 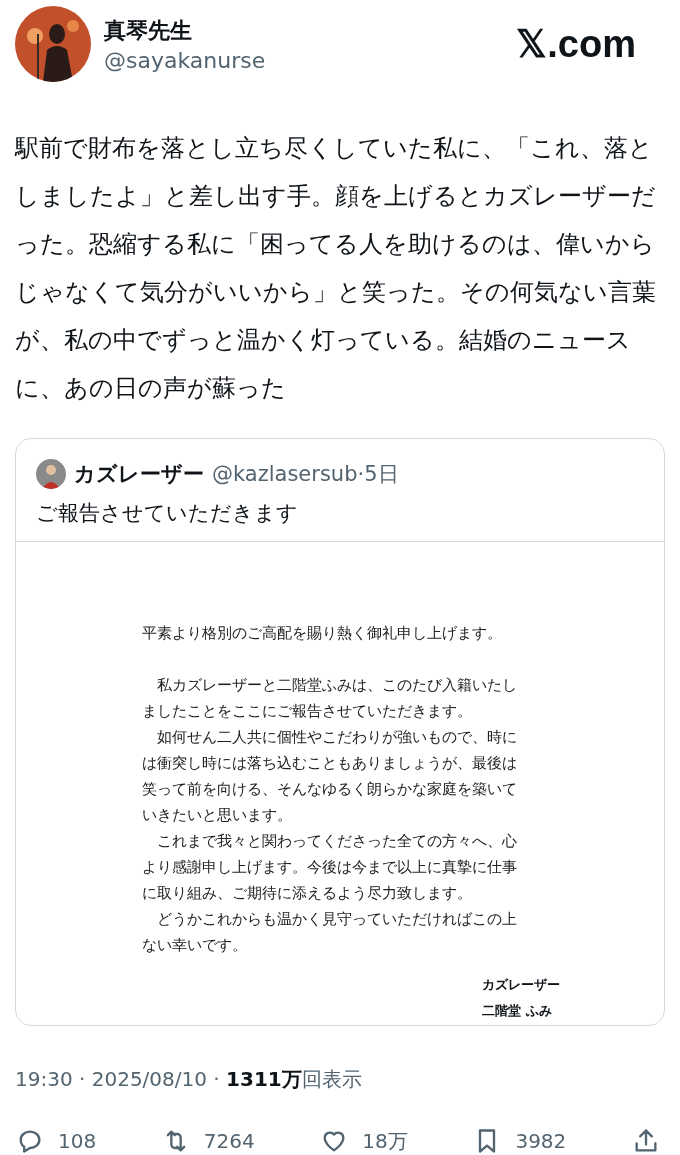 I want to click on letter-line: いきたいと思います。, so click(x=217, y=815).